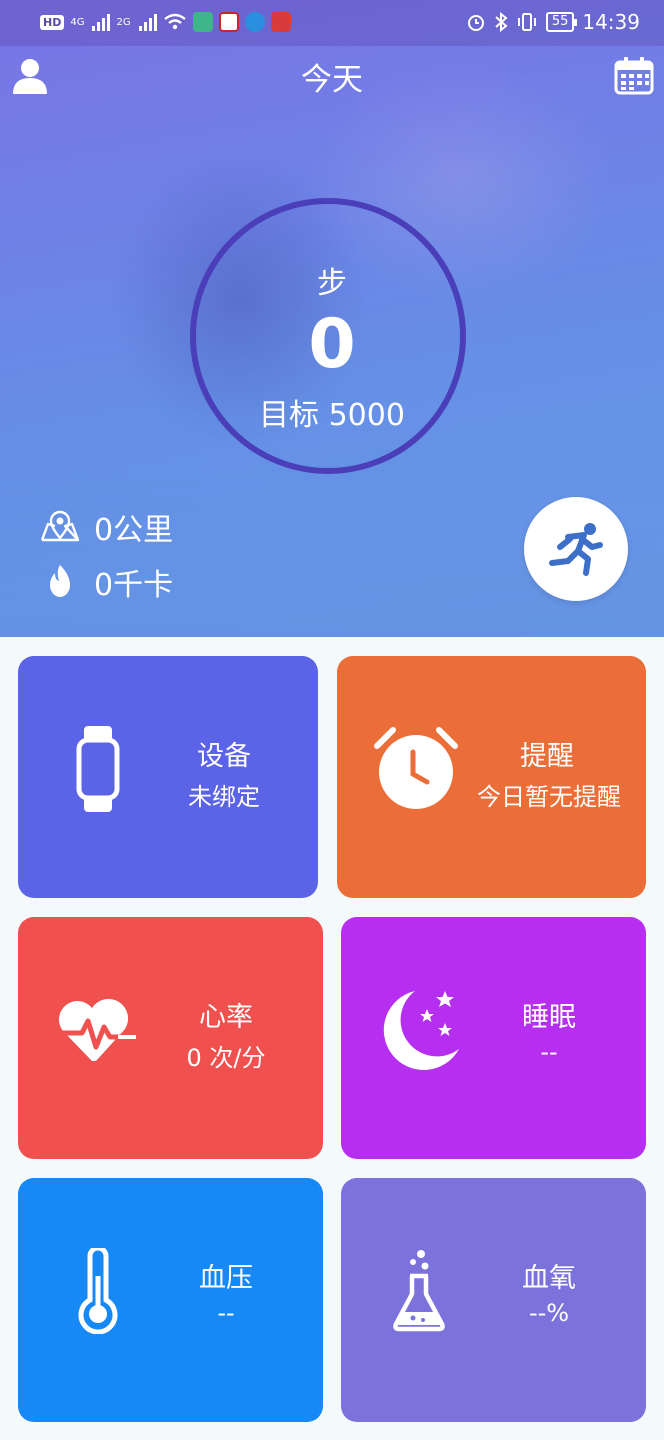  Describe the element at coordinates (226, 1313) in the screenshot. I see `blood-pressure-value: --` at that location.